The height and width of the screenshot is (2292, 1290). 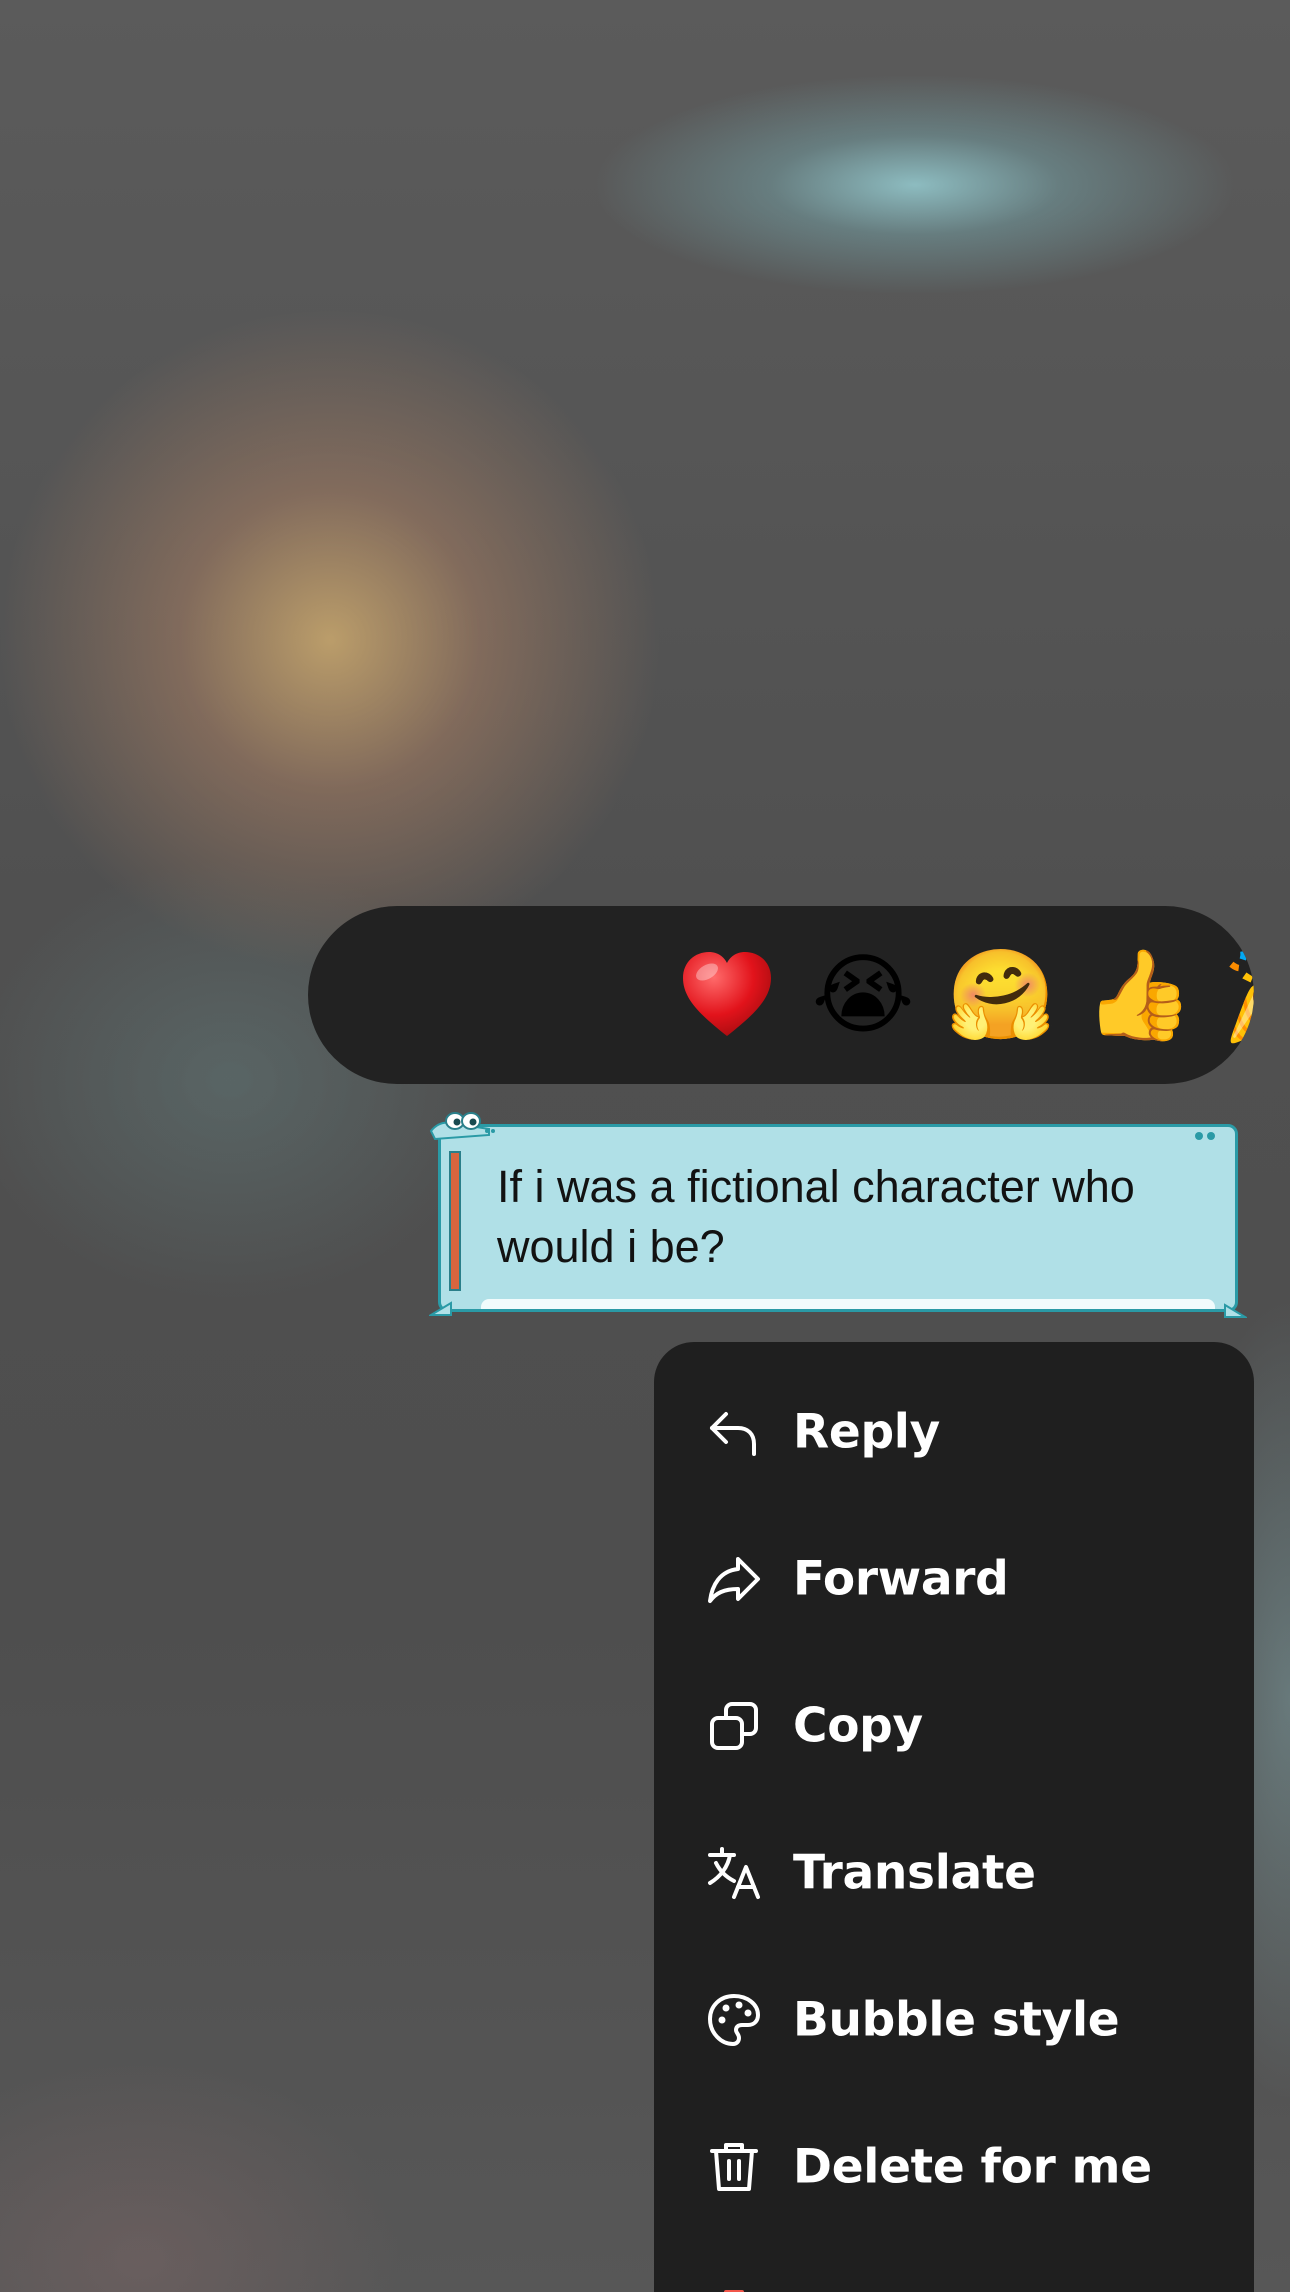 I want to click on menu-item-label: Copy, so click(x=858, y=1725).